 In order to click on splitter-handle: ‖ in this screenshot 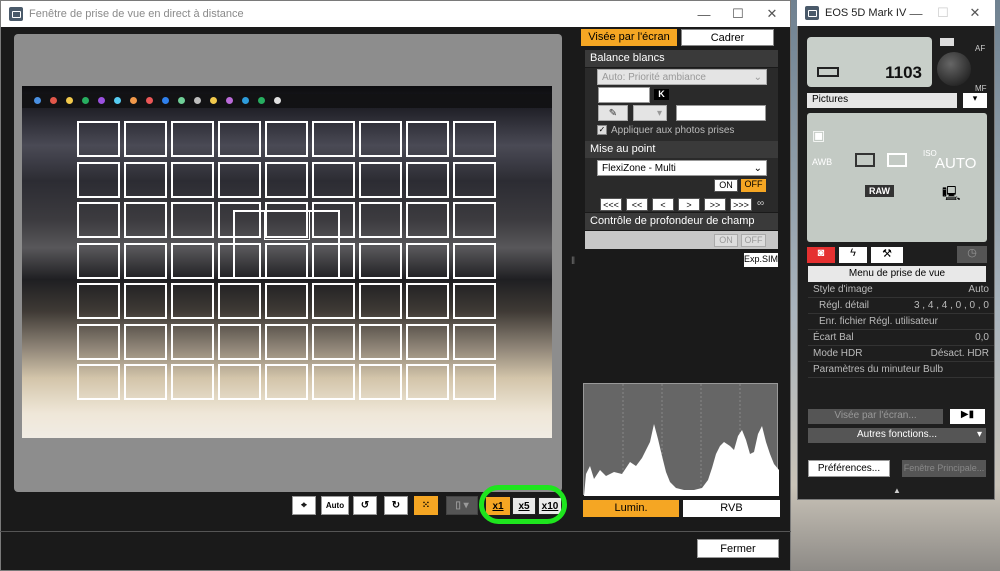, I will do `click(573, 261)`.